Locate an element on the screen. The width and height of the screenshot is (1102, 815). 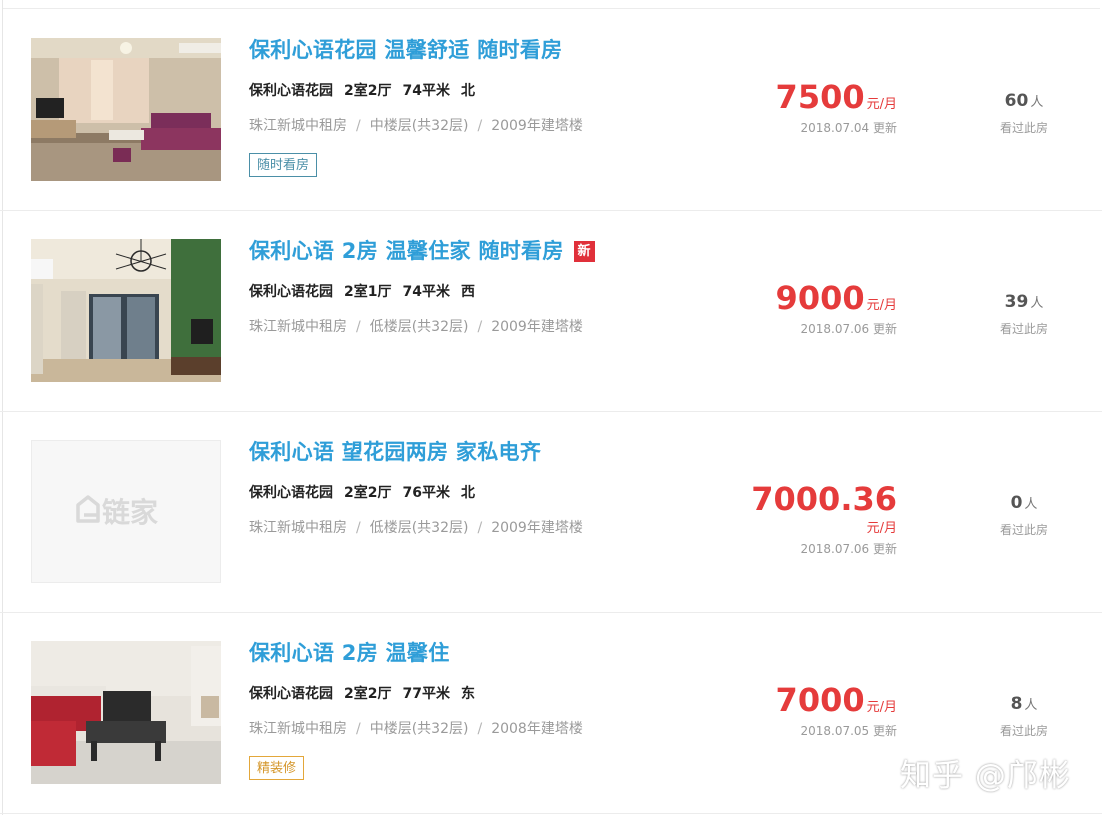
listing-title: 保利心语 2房 温馨住 is located at coordinates (349, 652).